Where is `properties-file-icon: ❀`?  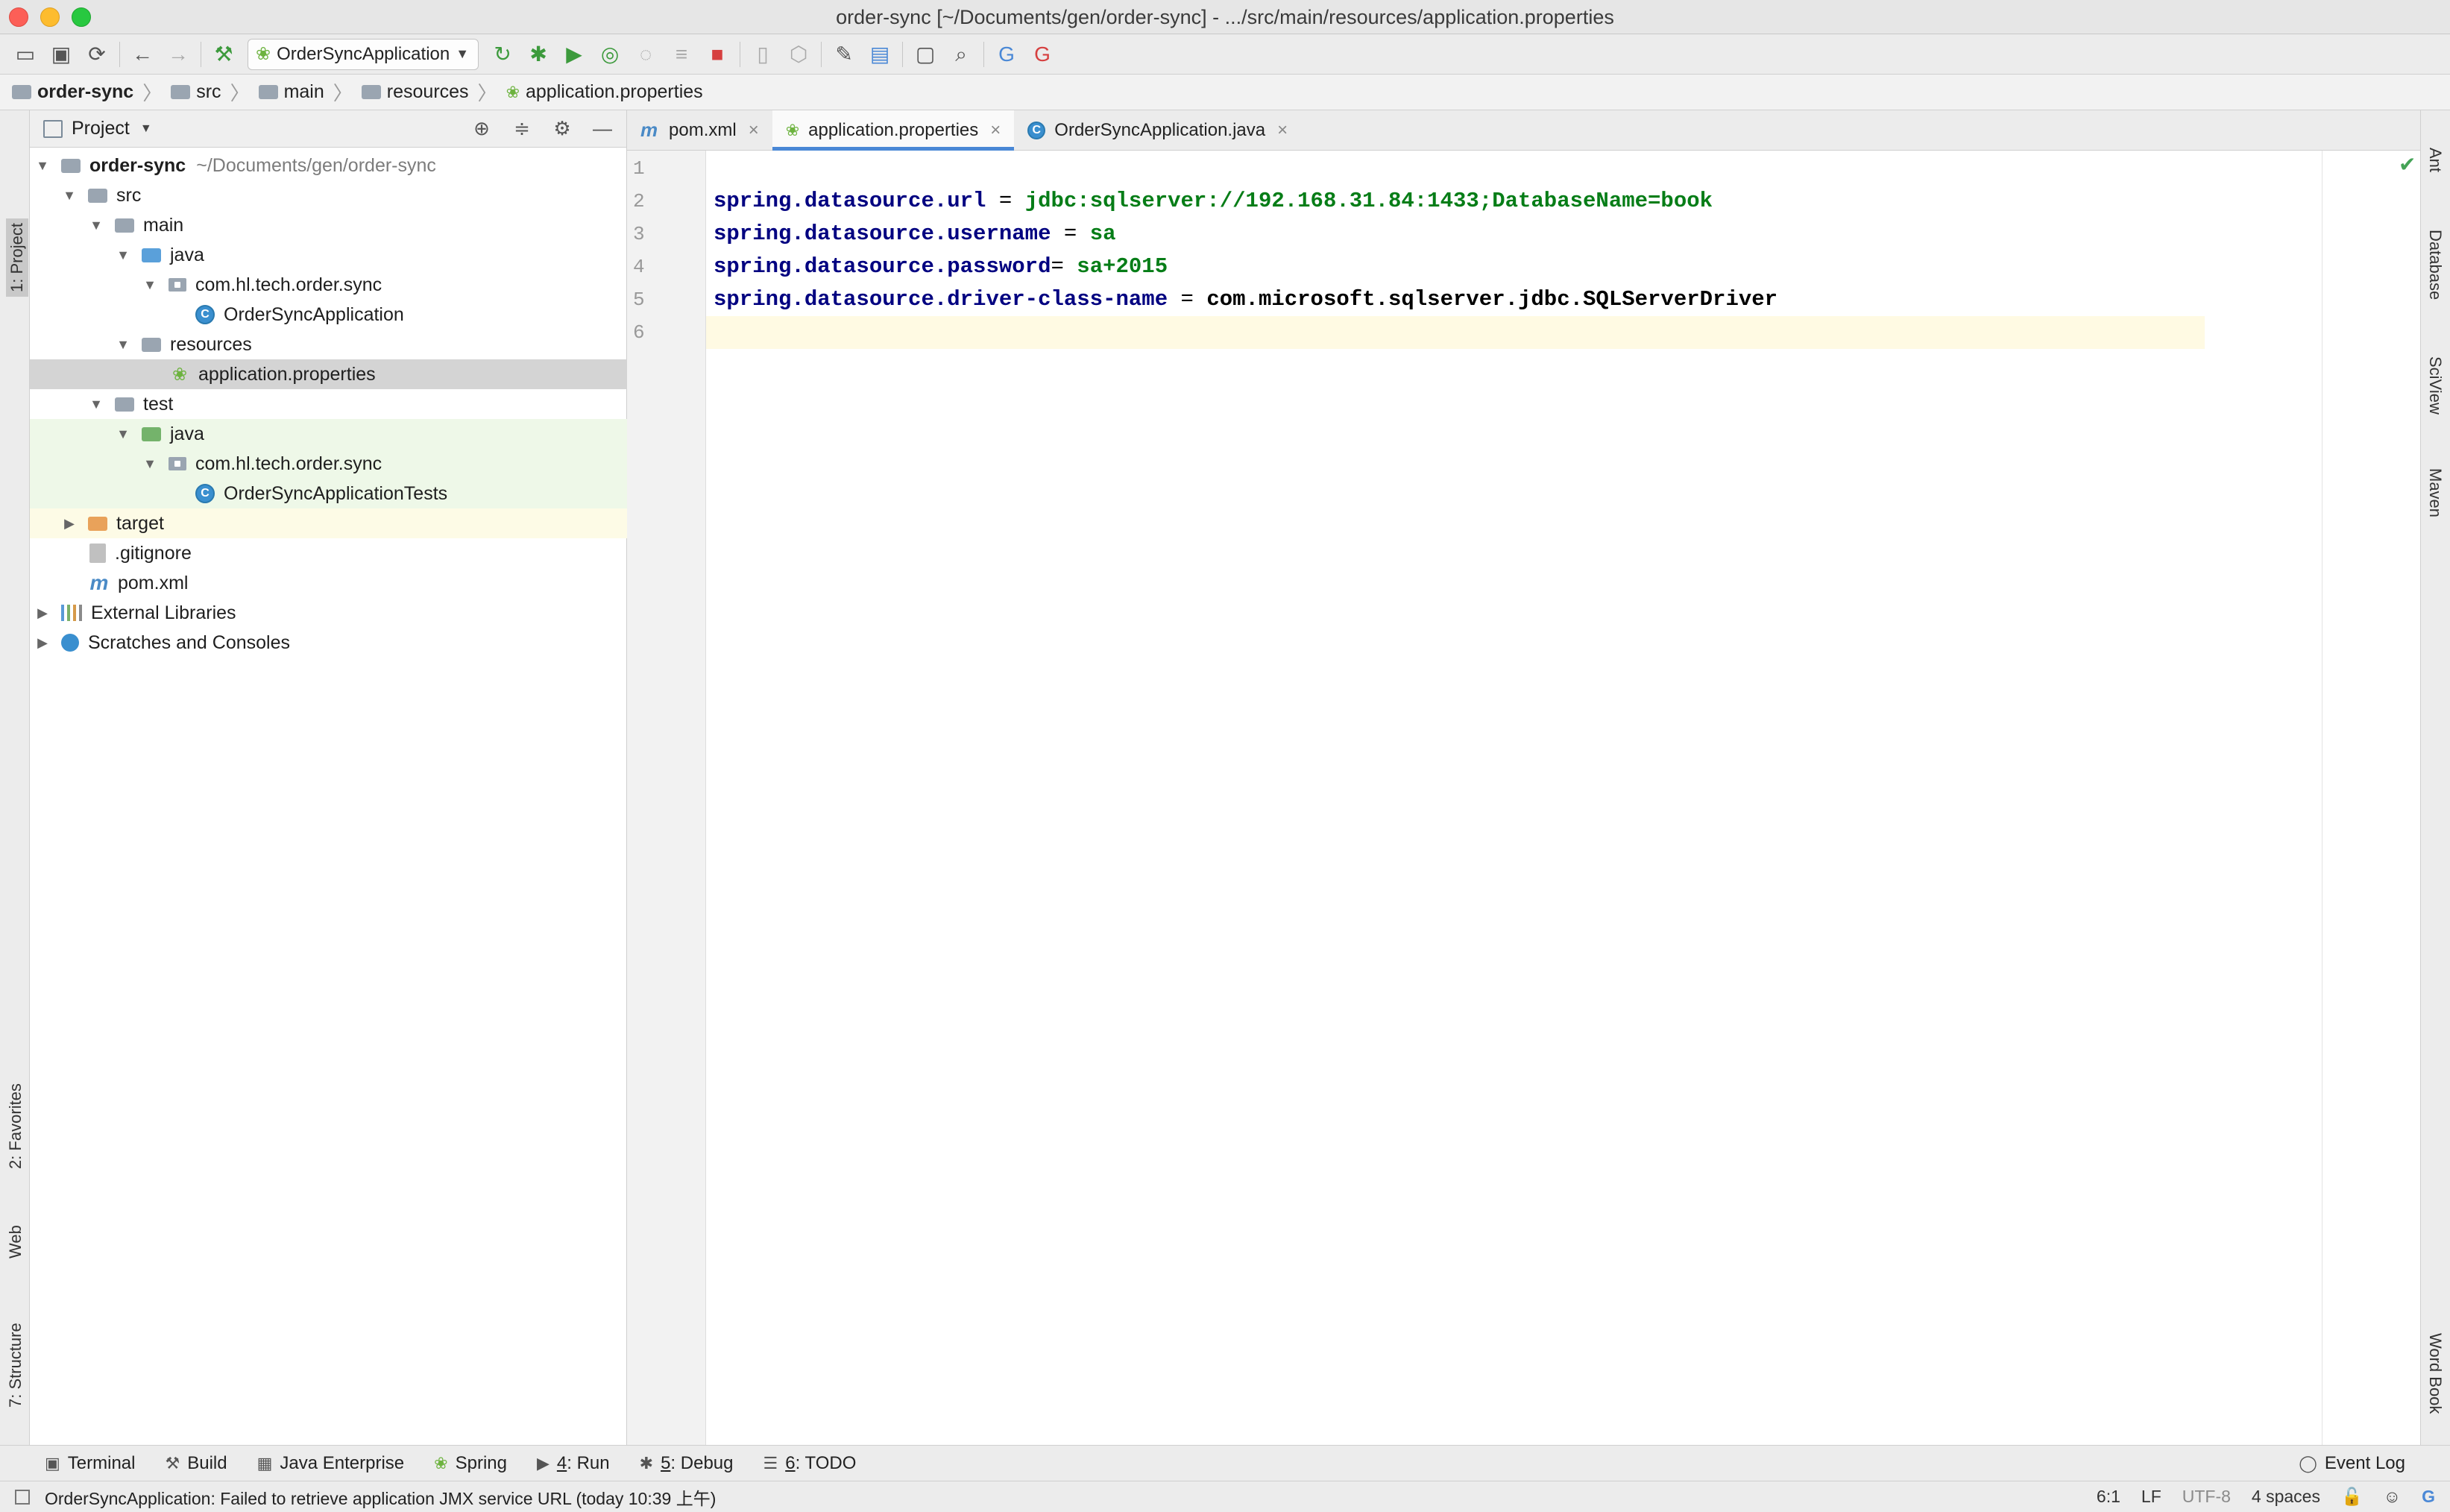
properties-file-icon: ❀ is located at coordinates (180, 374).